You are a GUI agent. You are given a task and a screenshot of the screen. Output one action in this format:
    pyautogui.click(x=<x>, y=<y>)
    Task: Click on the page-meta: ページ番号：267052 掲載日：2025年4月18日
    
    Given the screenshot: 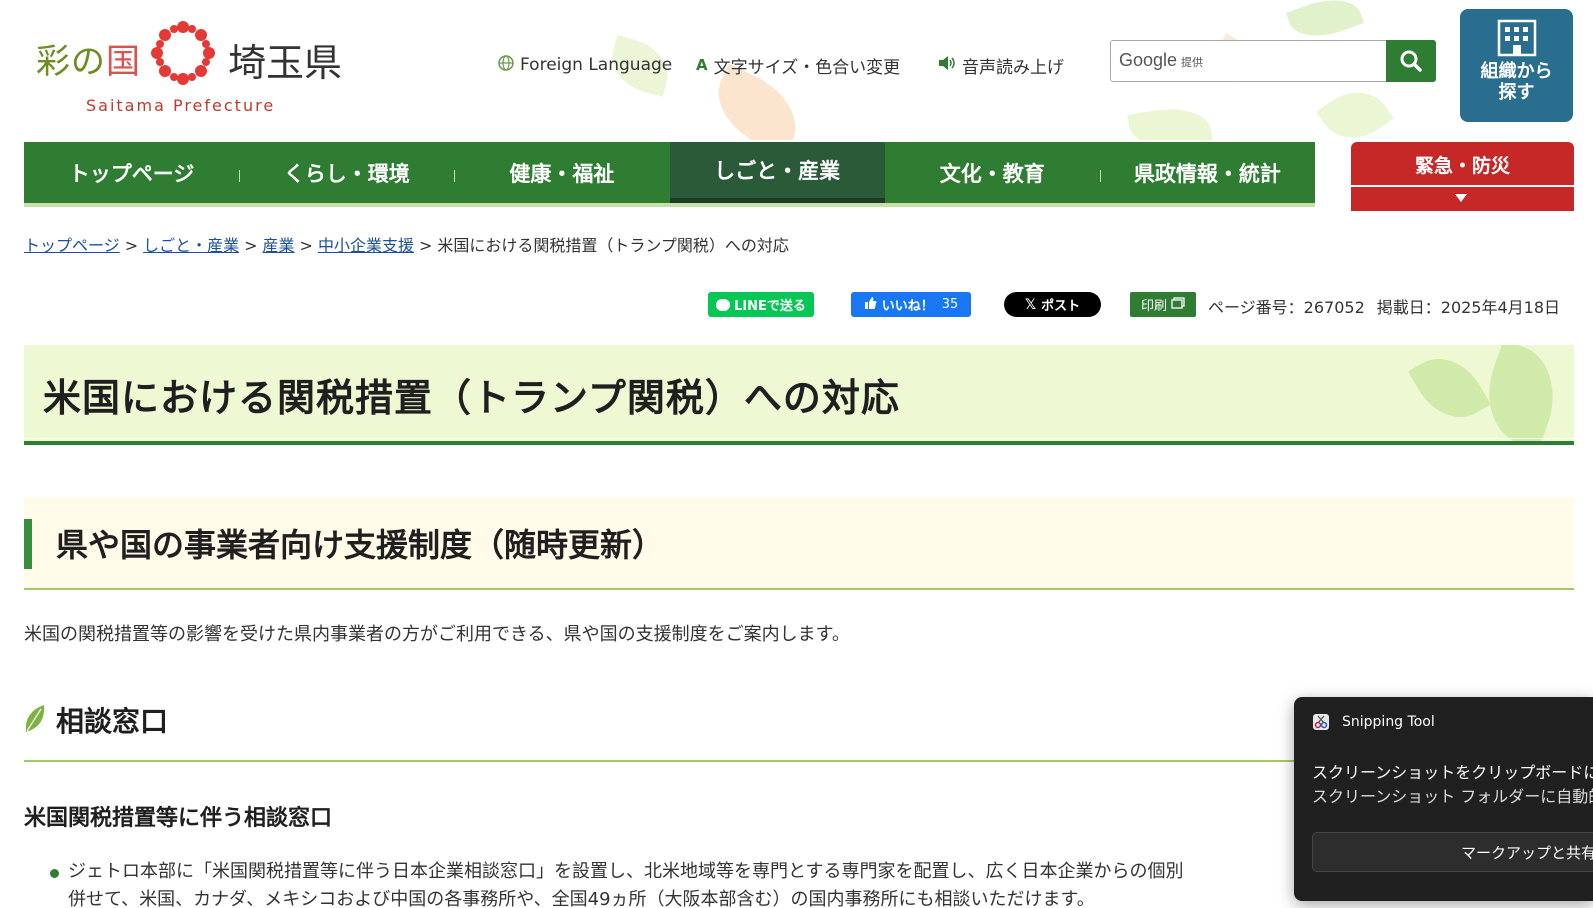 What is the action you would take?
    pyautogui.click(x=1384, y=306)
    